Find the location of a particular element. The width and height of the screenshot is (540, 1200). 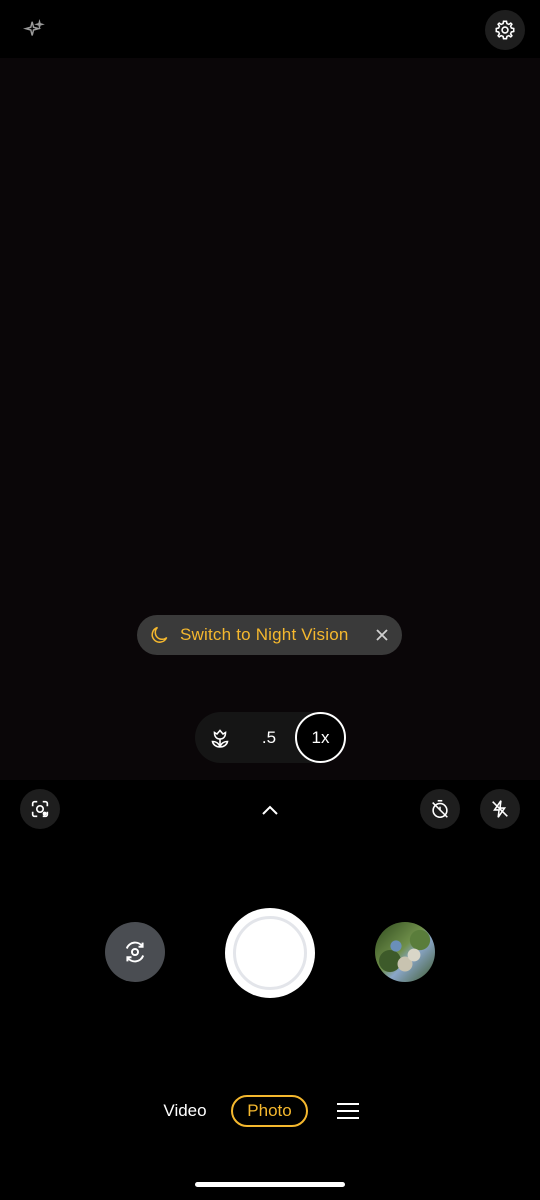

gallery-thumbnail is located at coordinates (405, 952).